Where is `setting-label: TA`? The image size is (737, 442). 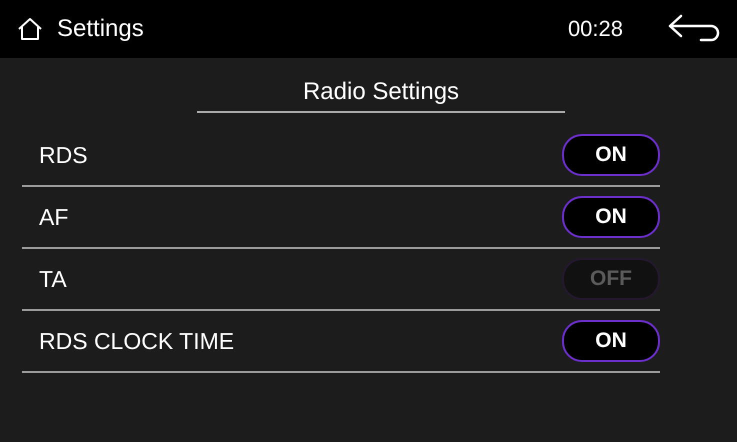
setting-label: TA is located at coordinates (53, 279).